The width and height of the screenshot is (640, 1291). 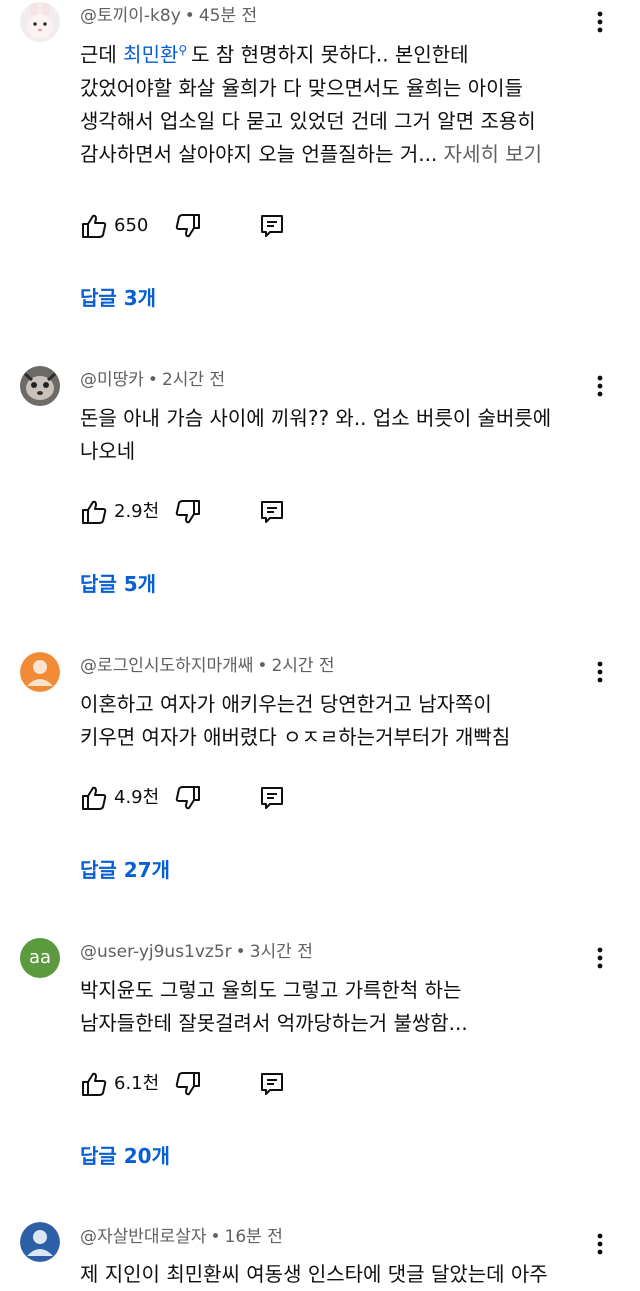 What do you see at coordinates (166, 666) in the screenshot?
I see `comment-author: @로그인시도하지마개쌔` at bounding box center [166, 666].